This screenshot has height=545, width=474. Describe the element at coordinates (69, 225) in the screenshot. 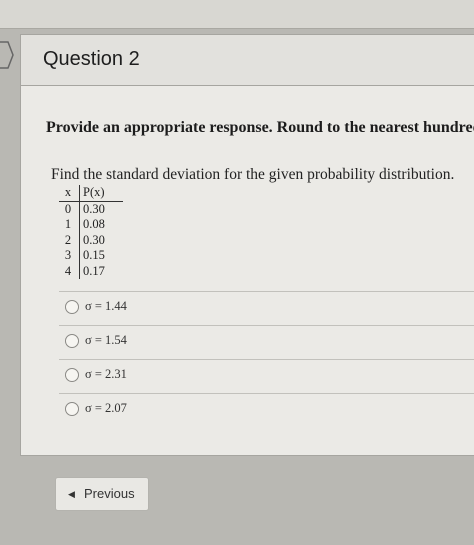

I see `cell-x: 1` at that location.